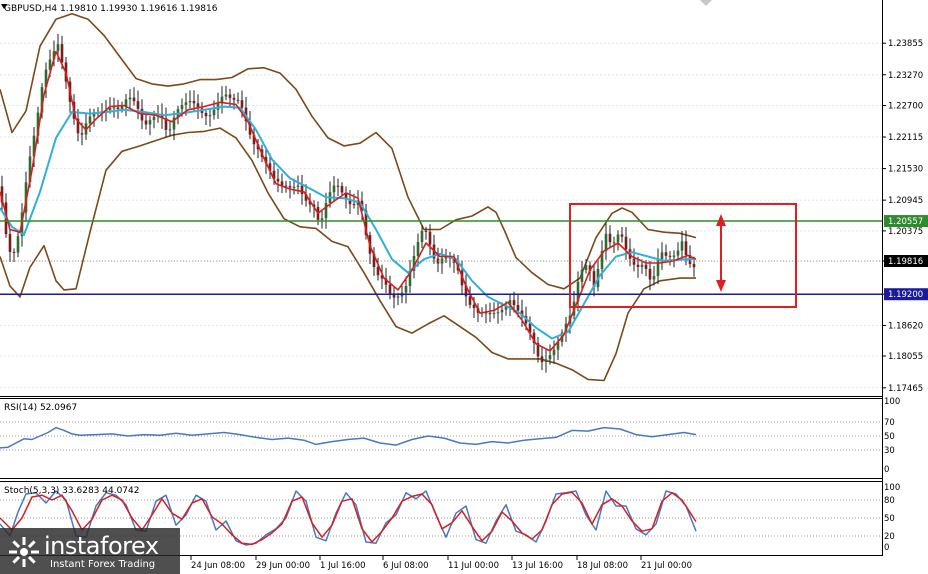 The width and height of the screenshot is (928, 574). Describe the element at coordinates (889, 501) in the screenshot. I see `stoch-tick-label: 80` at that location.